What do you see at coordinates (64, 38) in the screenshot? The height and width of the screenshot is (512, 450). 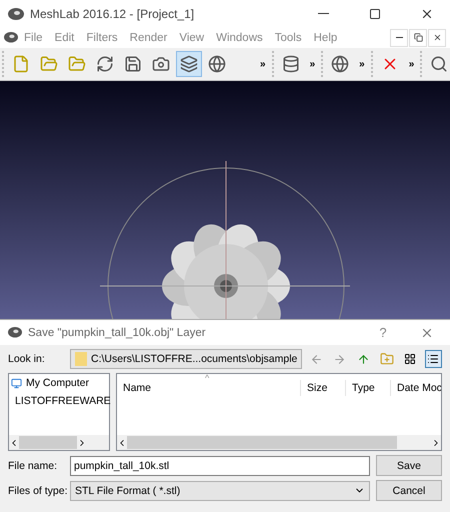 I see `menu-item: Edit` at bounding box center [64, 38].